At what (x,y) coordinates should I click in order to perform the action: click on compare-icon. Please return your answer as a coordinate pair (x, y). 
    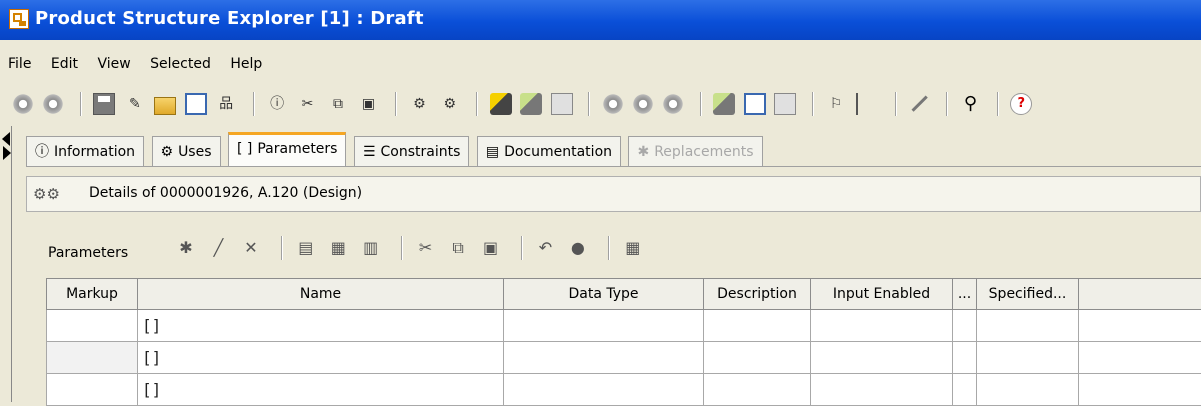
    Looking at the image, I should click on (724, 104).